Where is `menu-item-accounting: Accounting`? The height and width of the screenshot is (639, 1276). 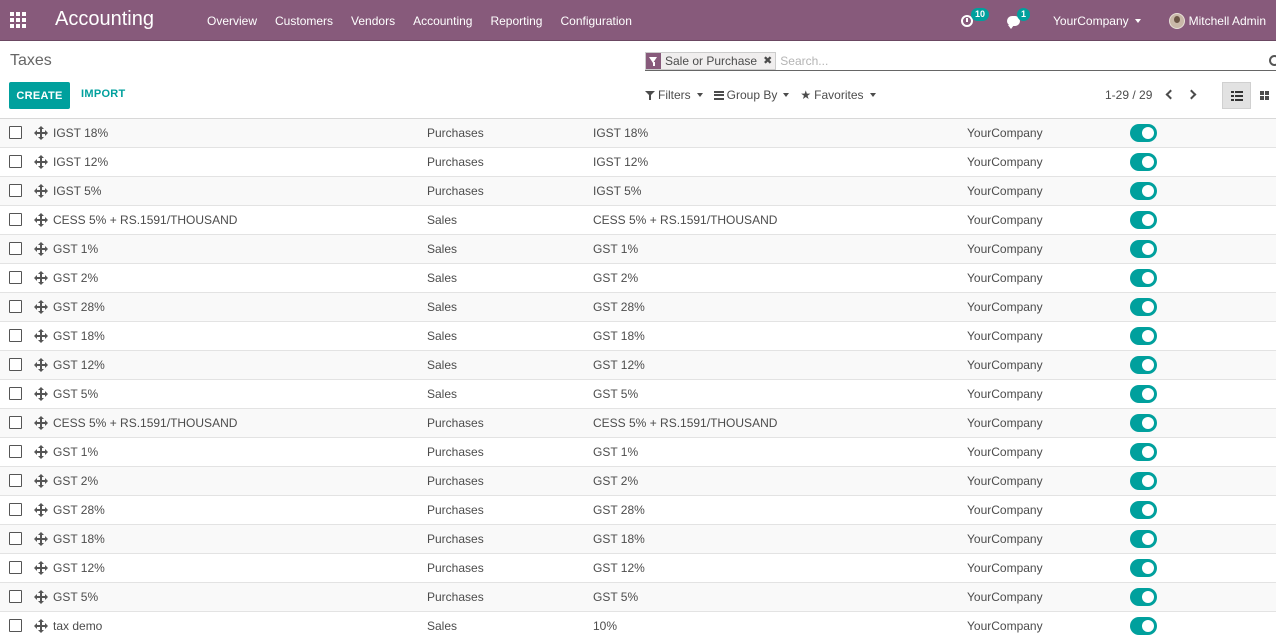 menu-item-accounting: Accounting is located at coordinates (442, 21).